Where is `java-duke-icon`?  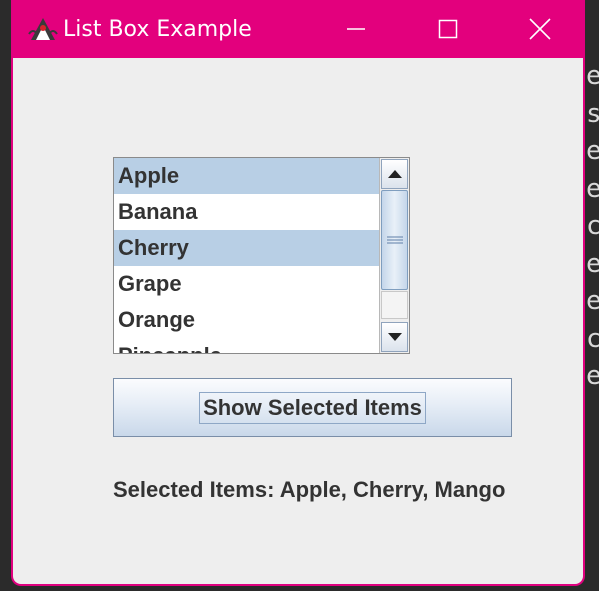
java-duke-icon is located at coordinates (43, 29).